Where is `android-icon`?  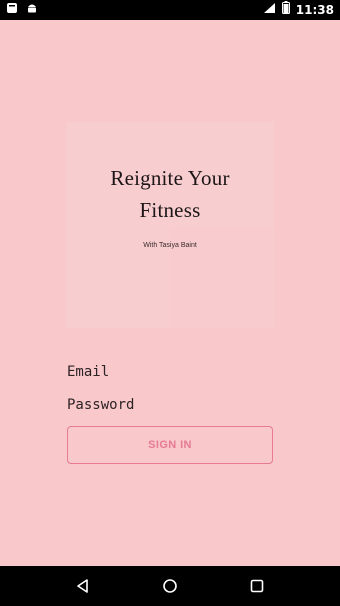 android-icon is located at coordinates (32, 10).